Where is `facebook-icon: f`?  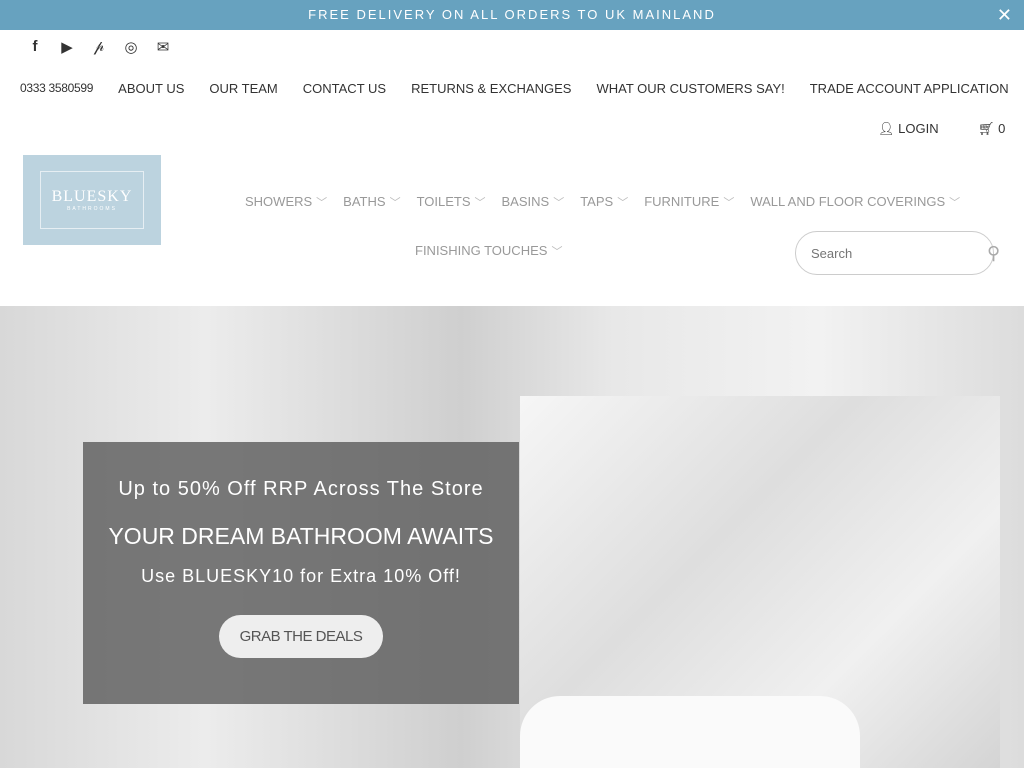
facebook-icon: f is located at coordinates (35, 47).